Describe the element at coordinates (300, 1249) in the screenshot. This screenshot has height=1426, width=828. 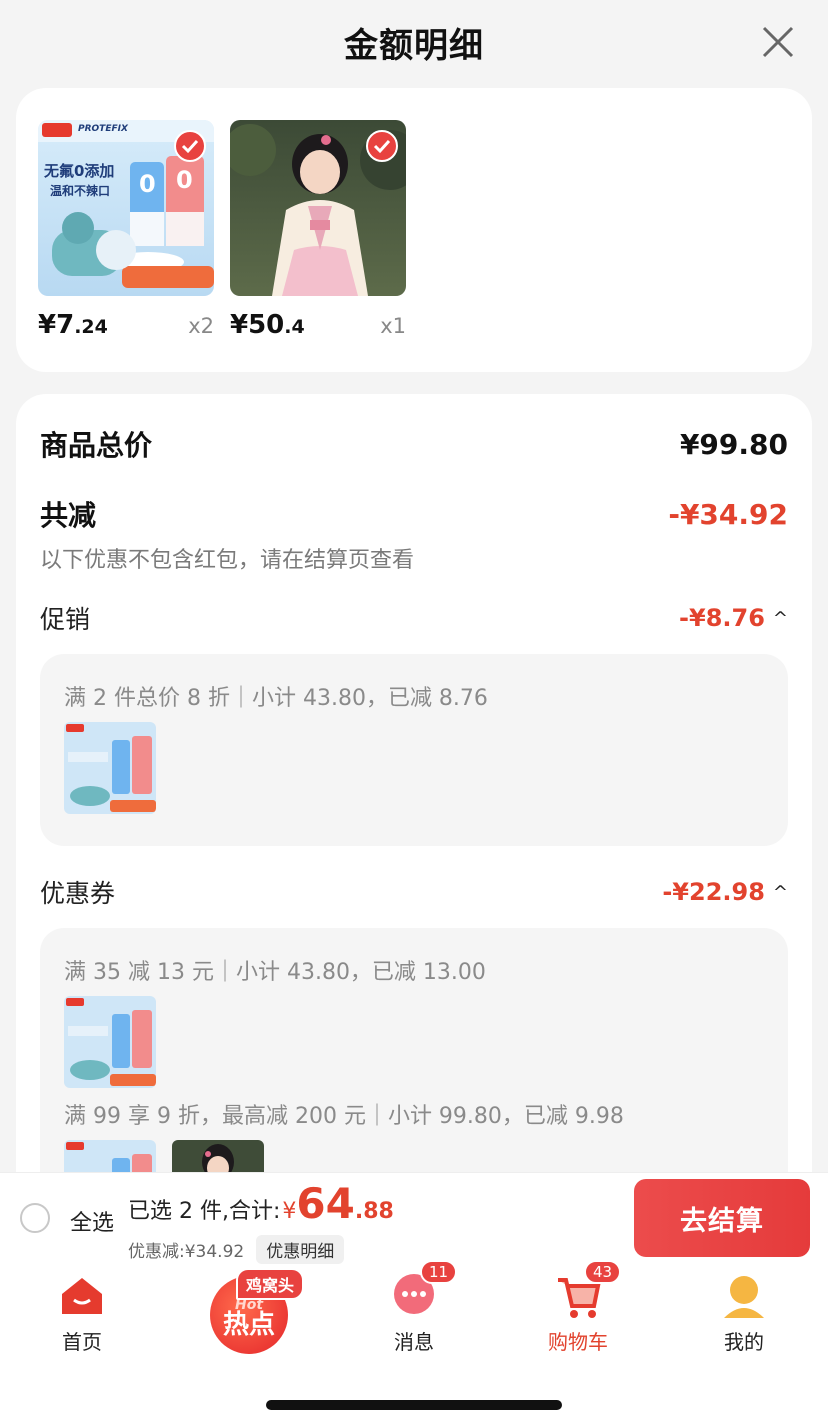
I see `discount-detail-button: 优惠明细` at that location.